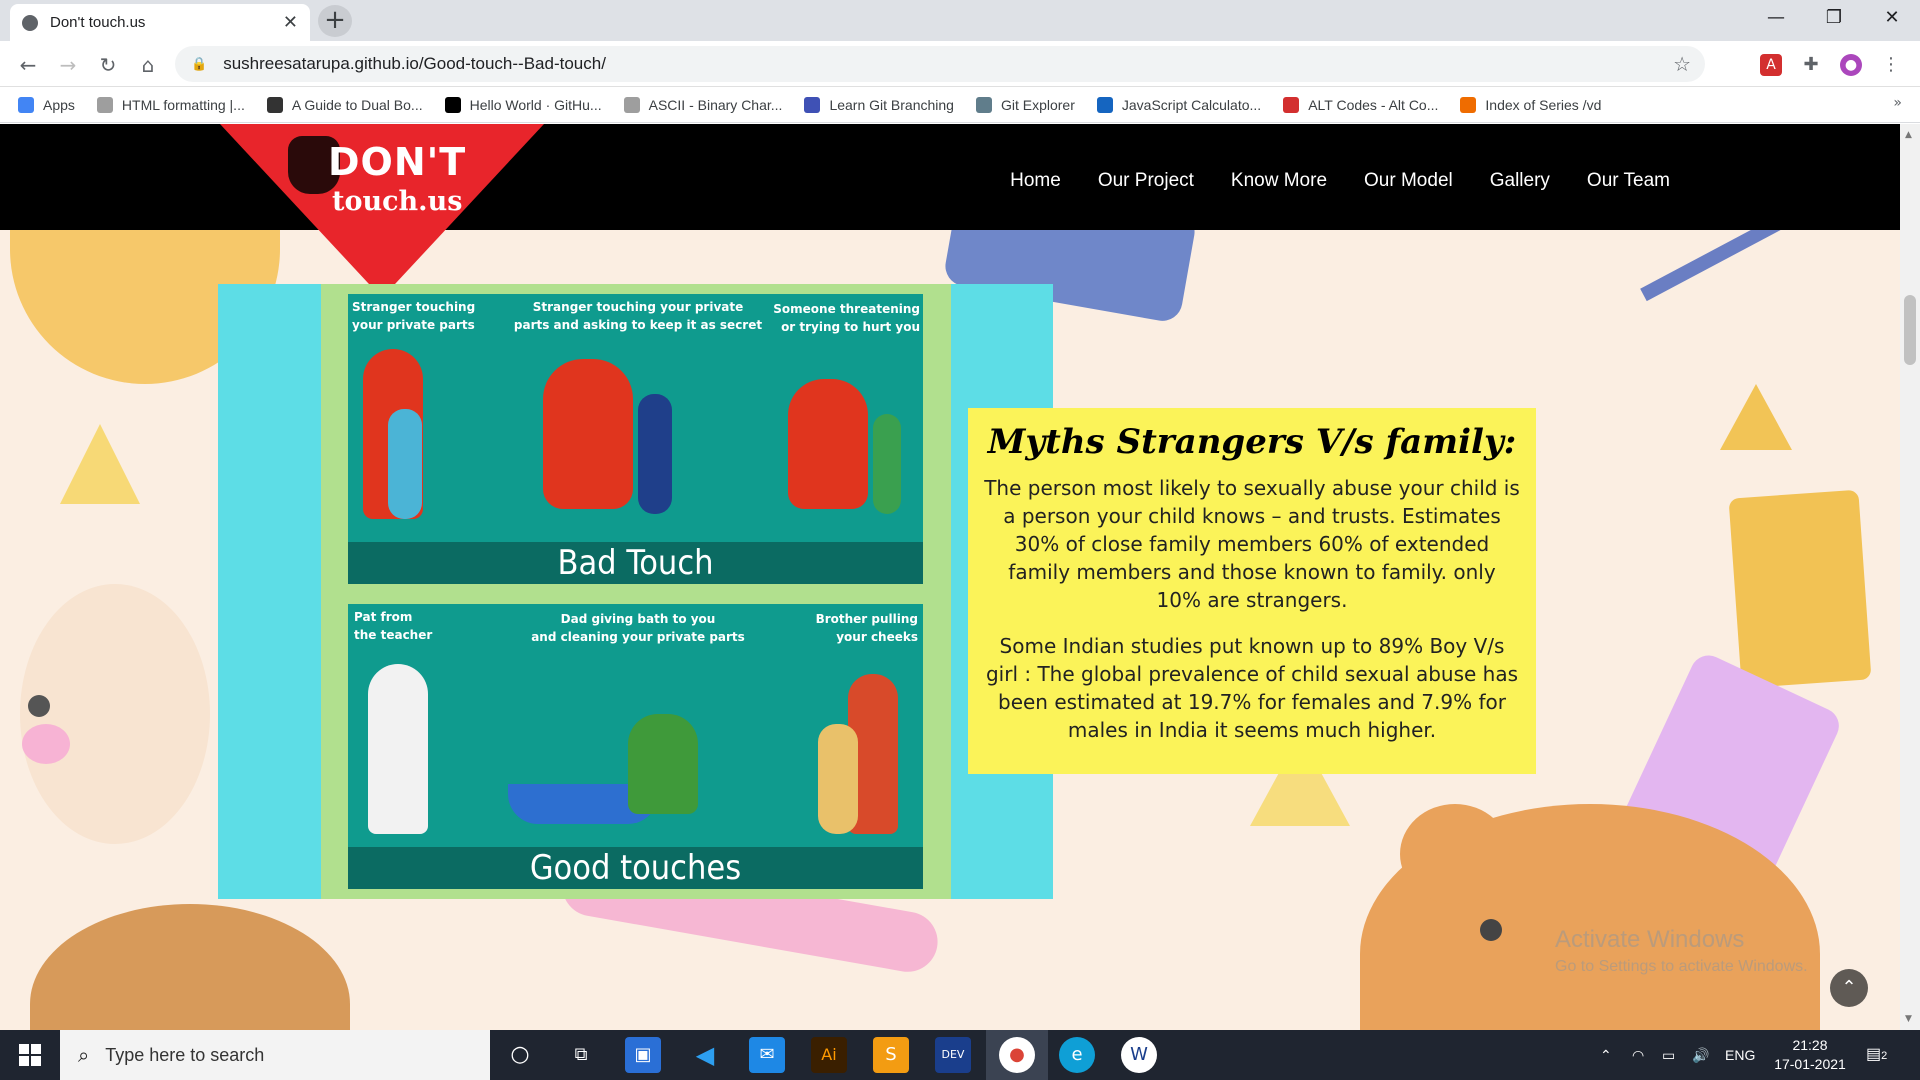 The image size is (1920, 1080). Describe the element at coordinates (1668, 1055) in the screenshot. I see `battery-icon: ▭` at that location.